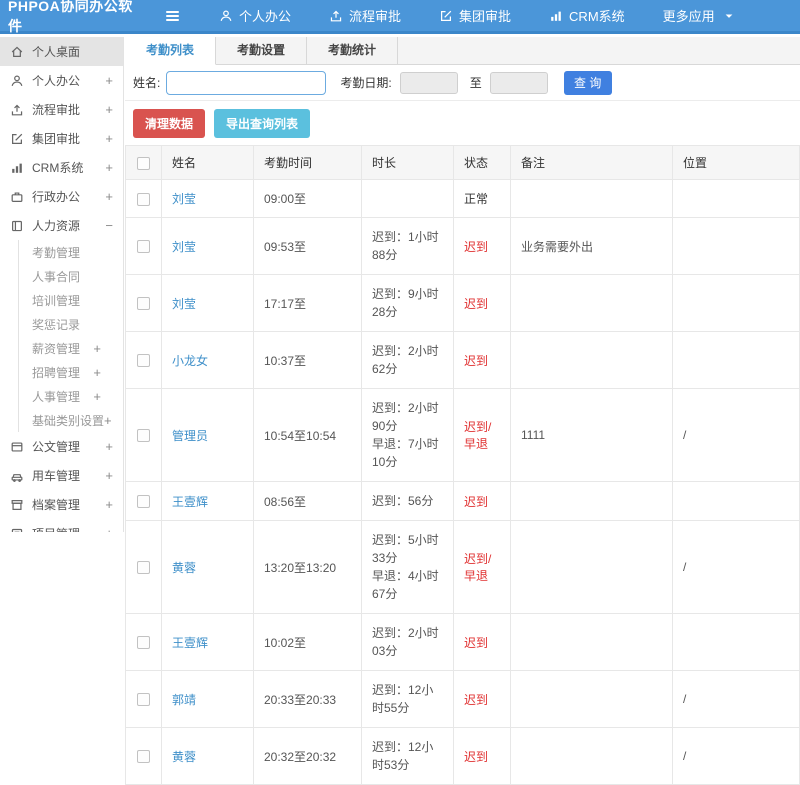  What do you see at coordinates (463, 199) in the screenshot?
I see `table-row: 刘莹 09:00至 正常` at bounding box center [463, 199].